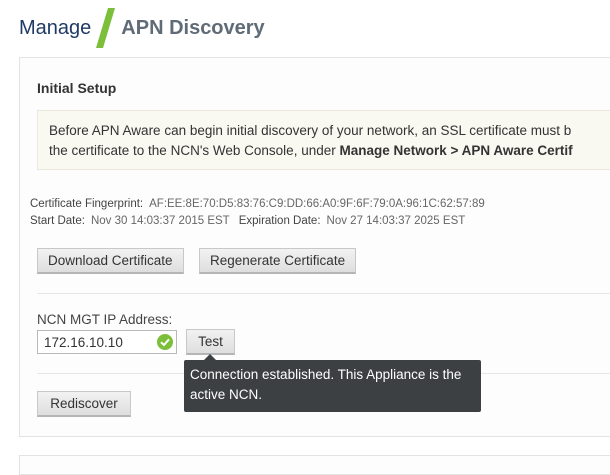 Image resolution: width=610 pixels, height=475 pixels. What do you see at coordinates (456, 150) in the screenshot?
I see `notice-menu-path: Manage Network > APN Aware Certif` at bounding box center [456, 150].